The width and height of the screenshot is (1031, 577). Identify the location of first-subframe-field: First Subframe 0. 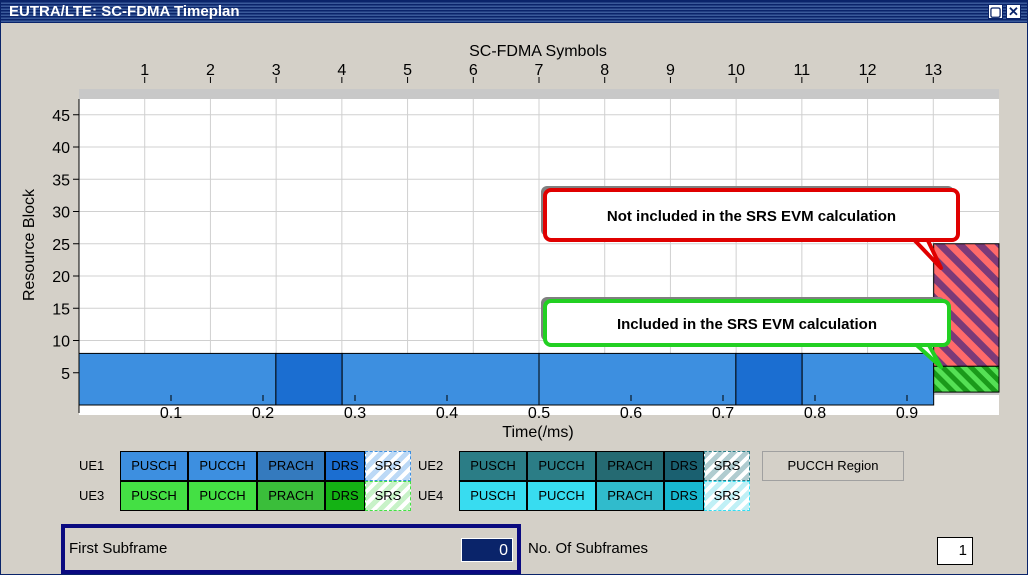
(291, 549).